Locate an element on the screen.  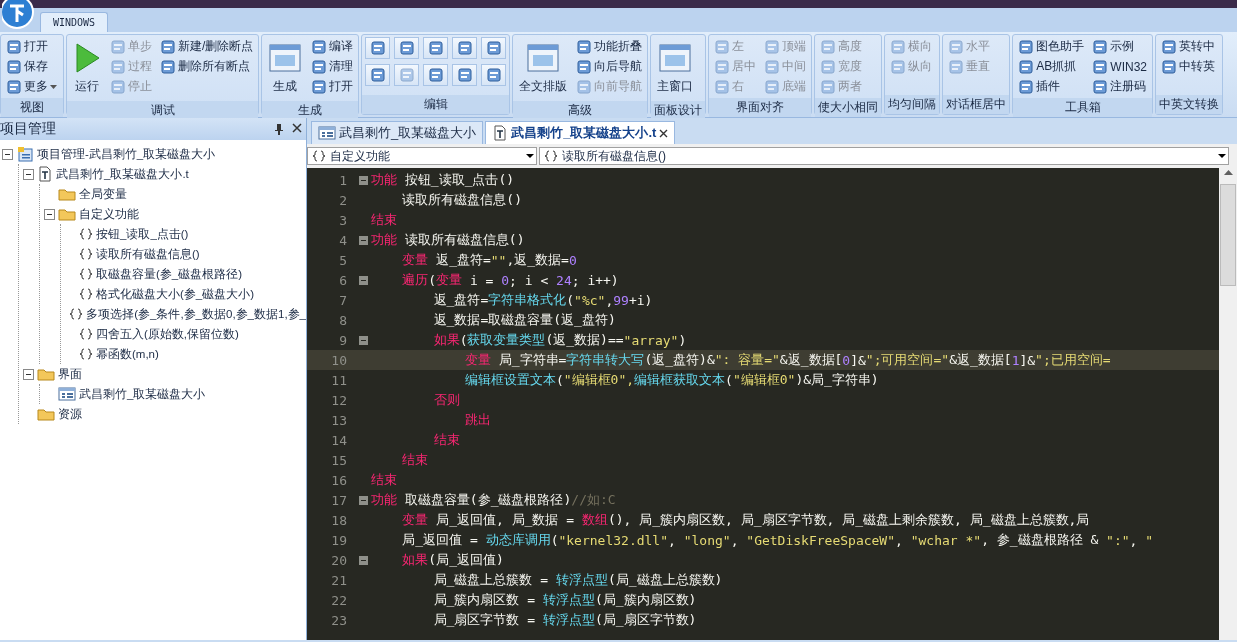
vertical-scrollbar is located at coordinates (1228, 404).